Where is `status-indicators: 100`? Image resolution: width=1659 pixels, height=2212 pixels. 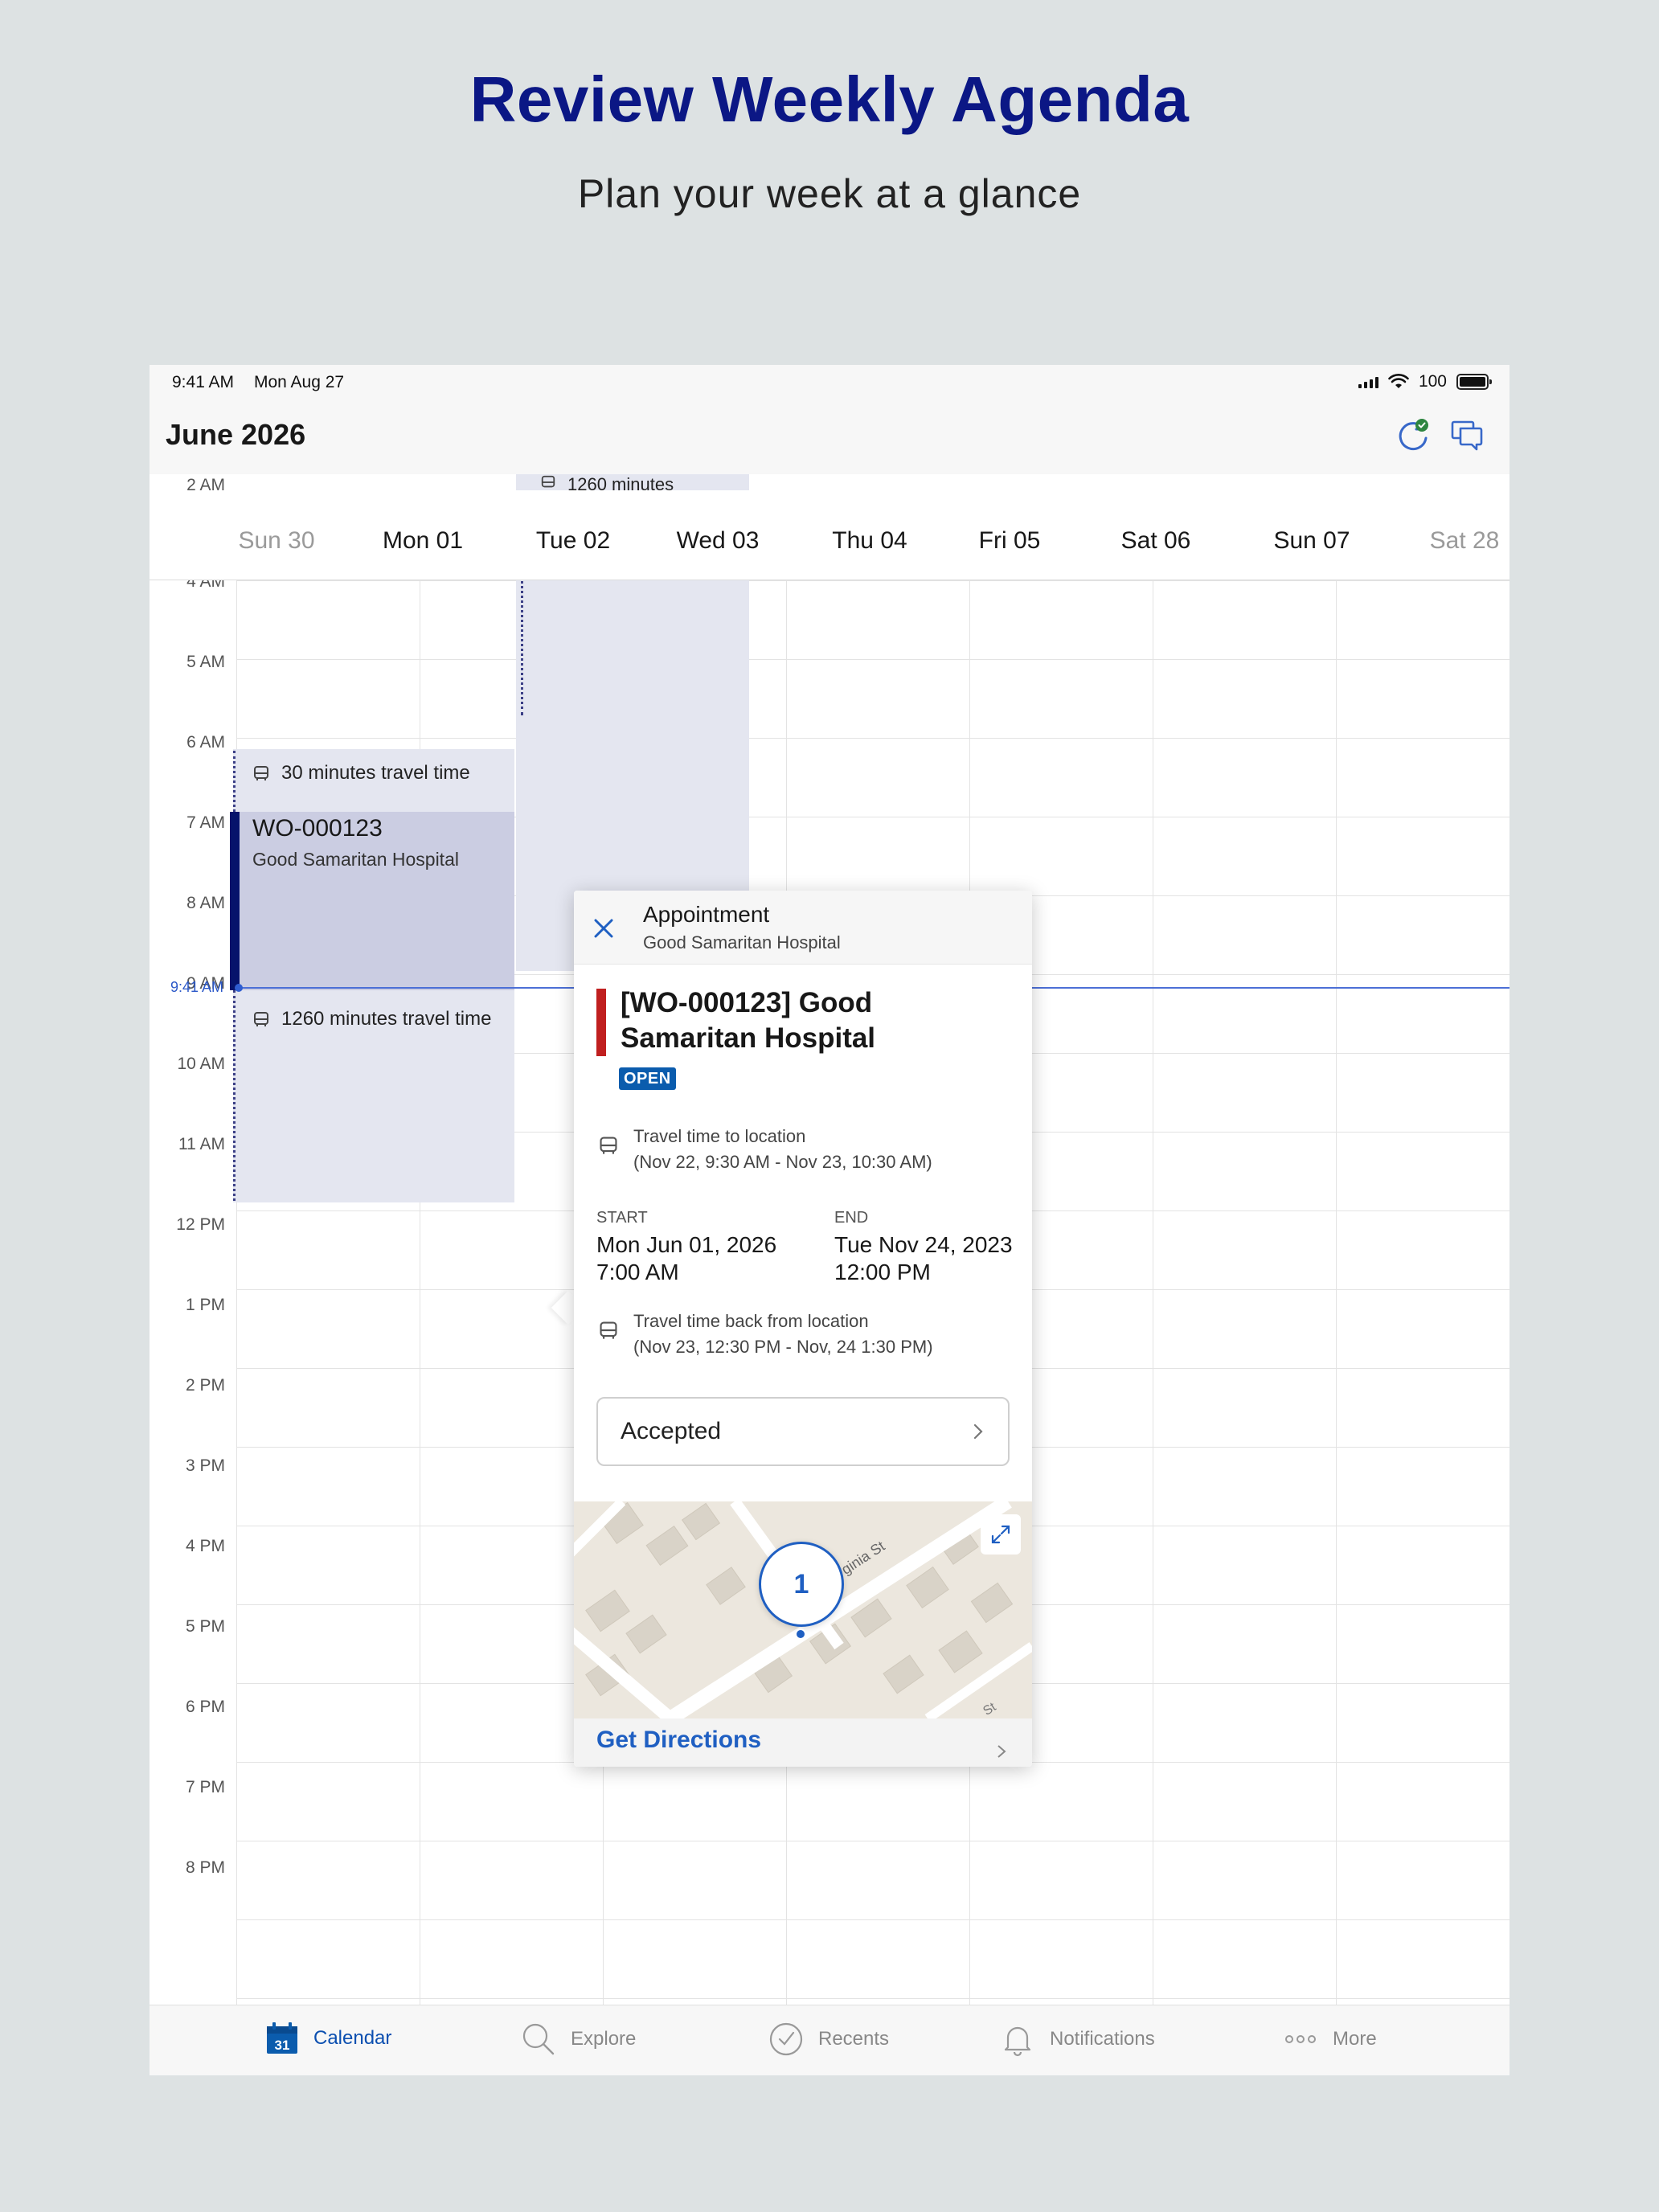
status-indicators: 100 is located at coordinates (1425, 381).